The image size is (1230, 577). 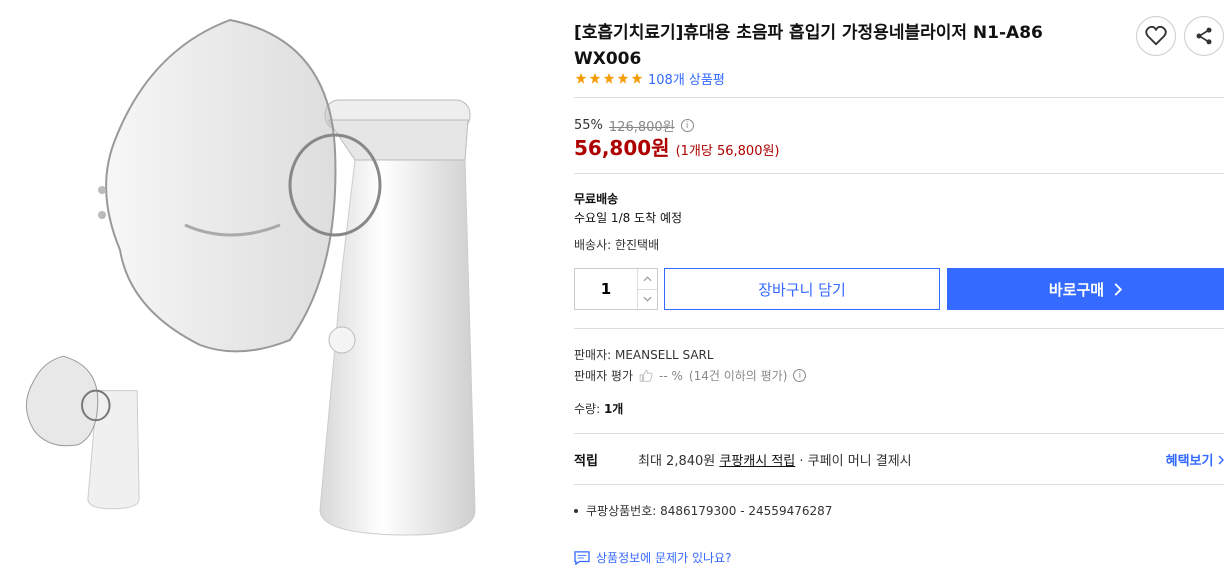 I want to click on buy-now-label: 바로구매, so click(x=1076, y=289).